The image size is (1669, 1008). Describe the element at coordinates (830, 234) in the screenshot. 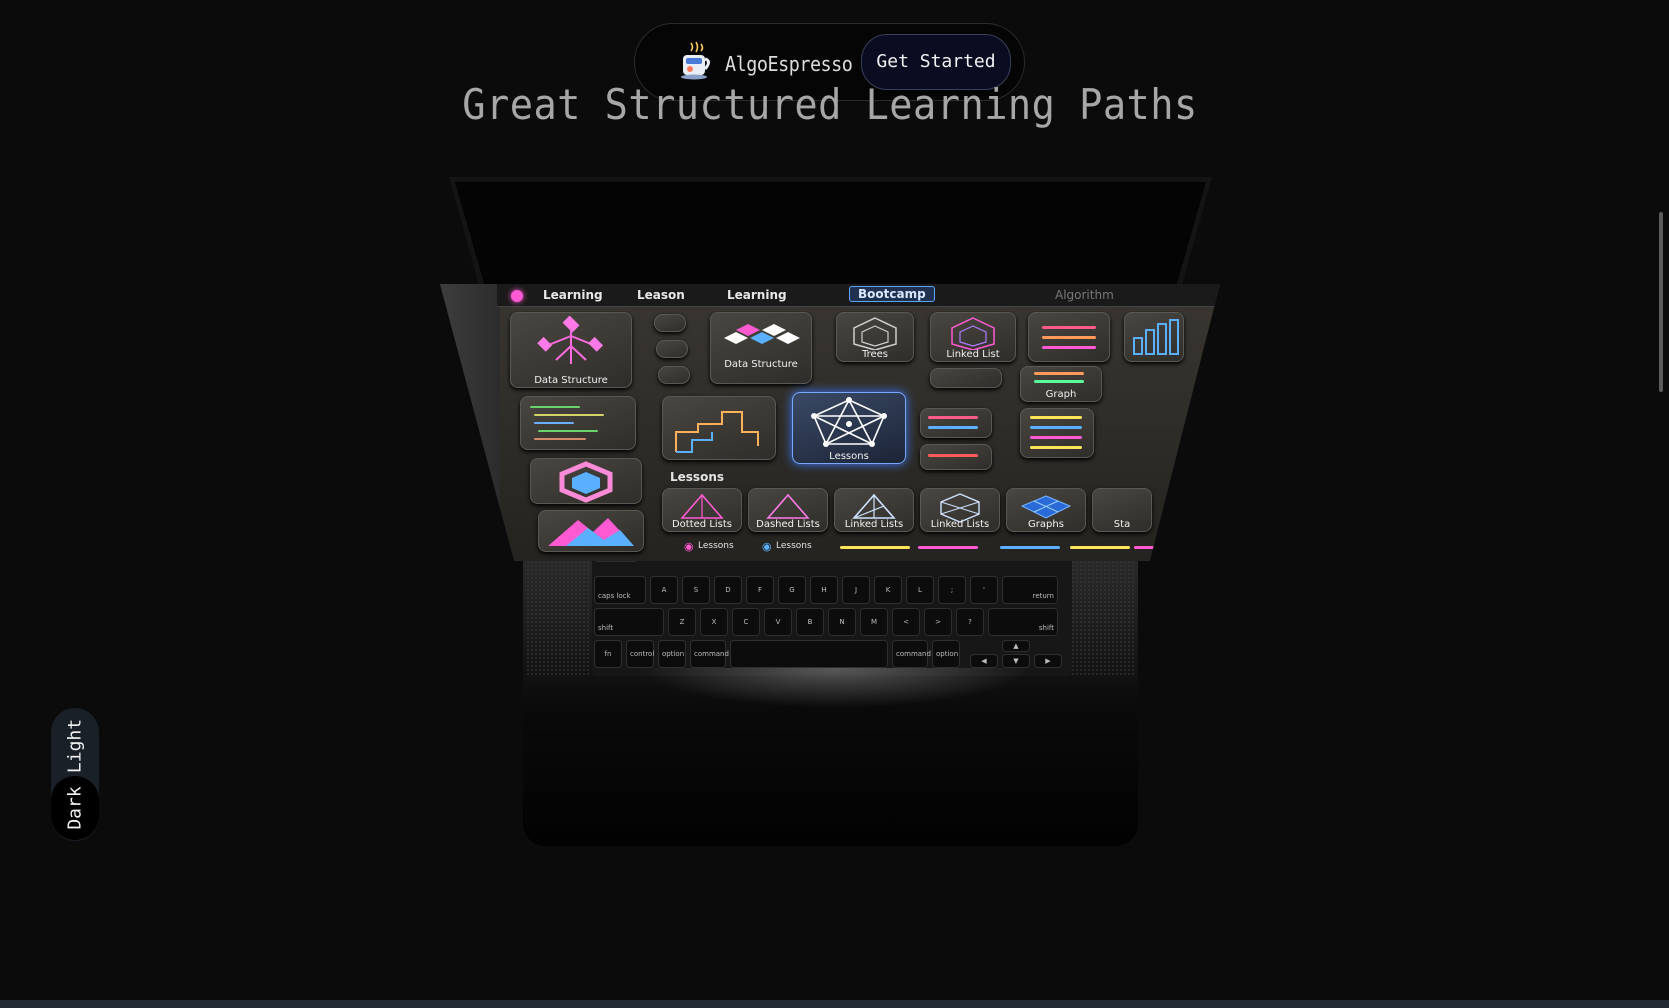

I see `laptop-lid-inner` at that location.